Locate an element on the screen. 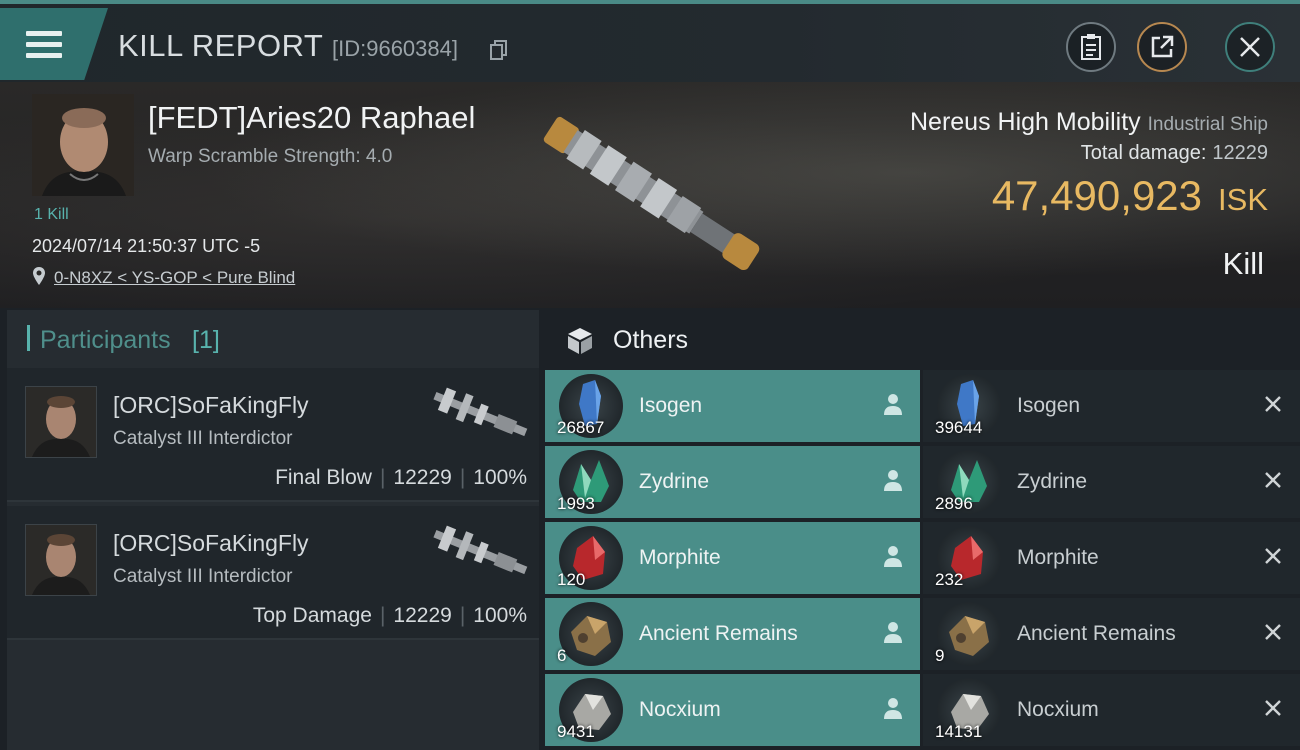  destroyed-item: 9 Ancient Remains is located at coordinates (1111, 634).